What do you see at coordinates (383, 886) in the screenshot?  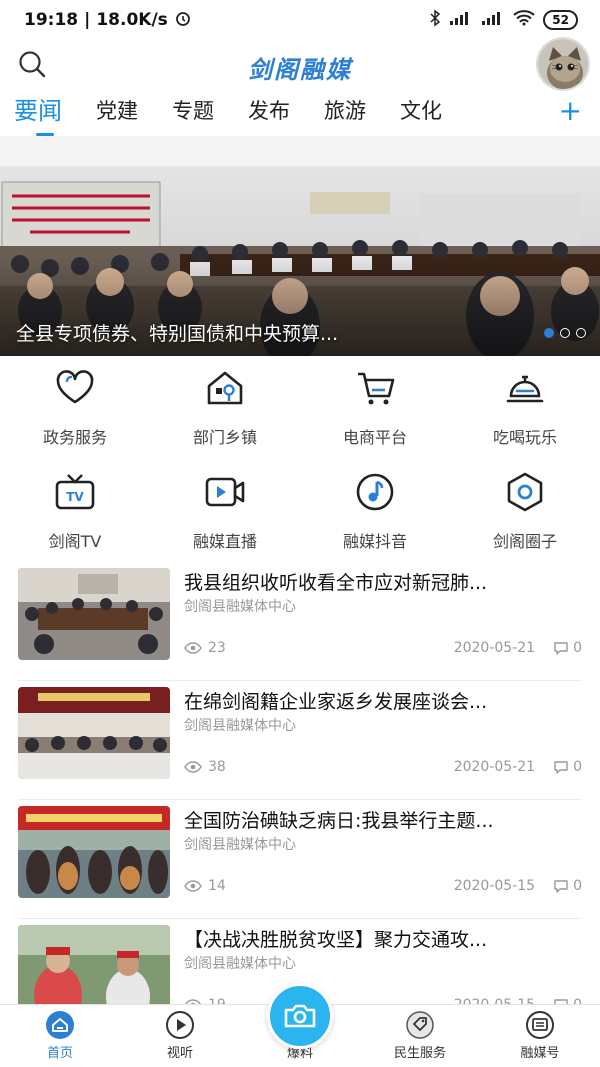 I see `news-meta: 14 2020-05-15 0` at bounding box center [383, 886].